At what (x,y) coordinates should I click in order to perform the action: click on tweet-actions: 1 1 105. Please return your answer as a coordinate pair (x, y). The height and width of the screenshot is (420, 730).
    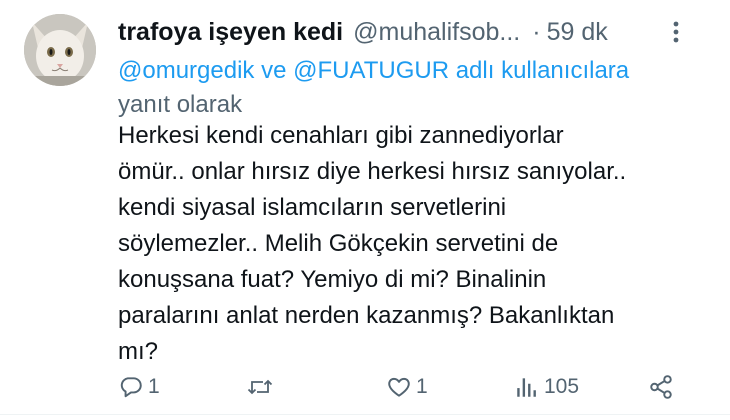
    Looking at the image, I should click on (365, 387).